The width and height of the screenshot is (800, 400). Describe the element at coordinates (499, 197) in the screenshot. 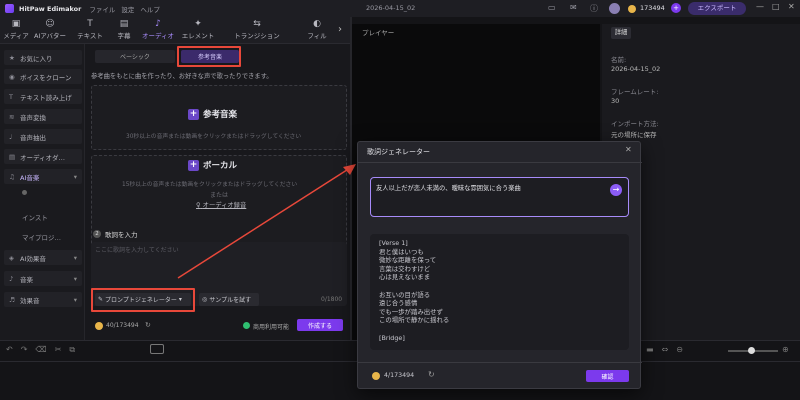

I see `prompt-input: 友人以上だが恋人未満の、曖昧な雰囲気に合う楽曲 →` at that location.